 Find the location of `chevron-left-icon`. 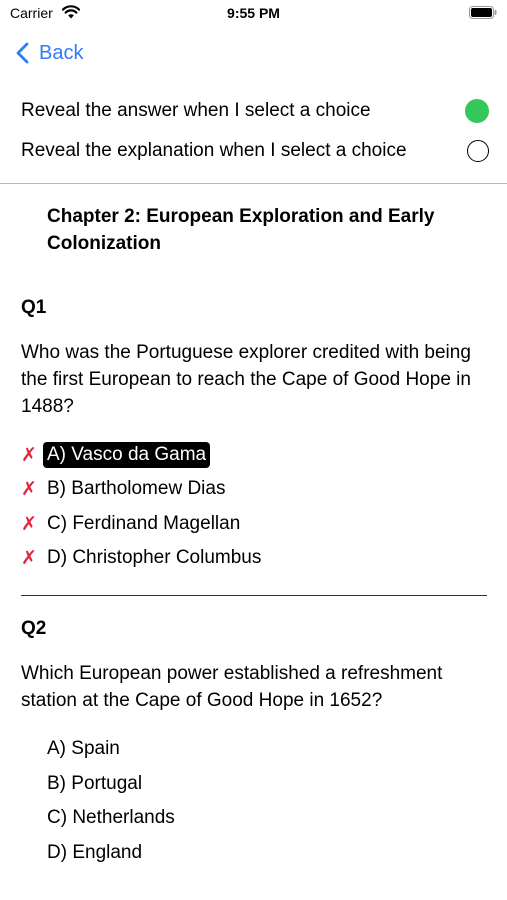

chevron-left-icon is located at coordinates (22, 53).